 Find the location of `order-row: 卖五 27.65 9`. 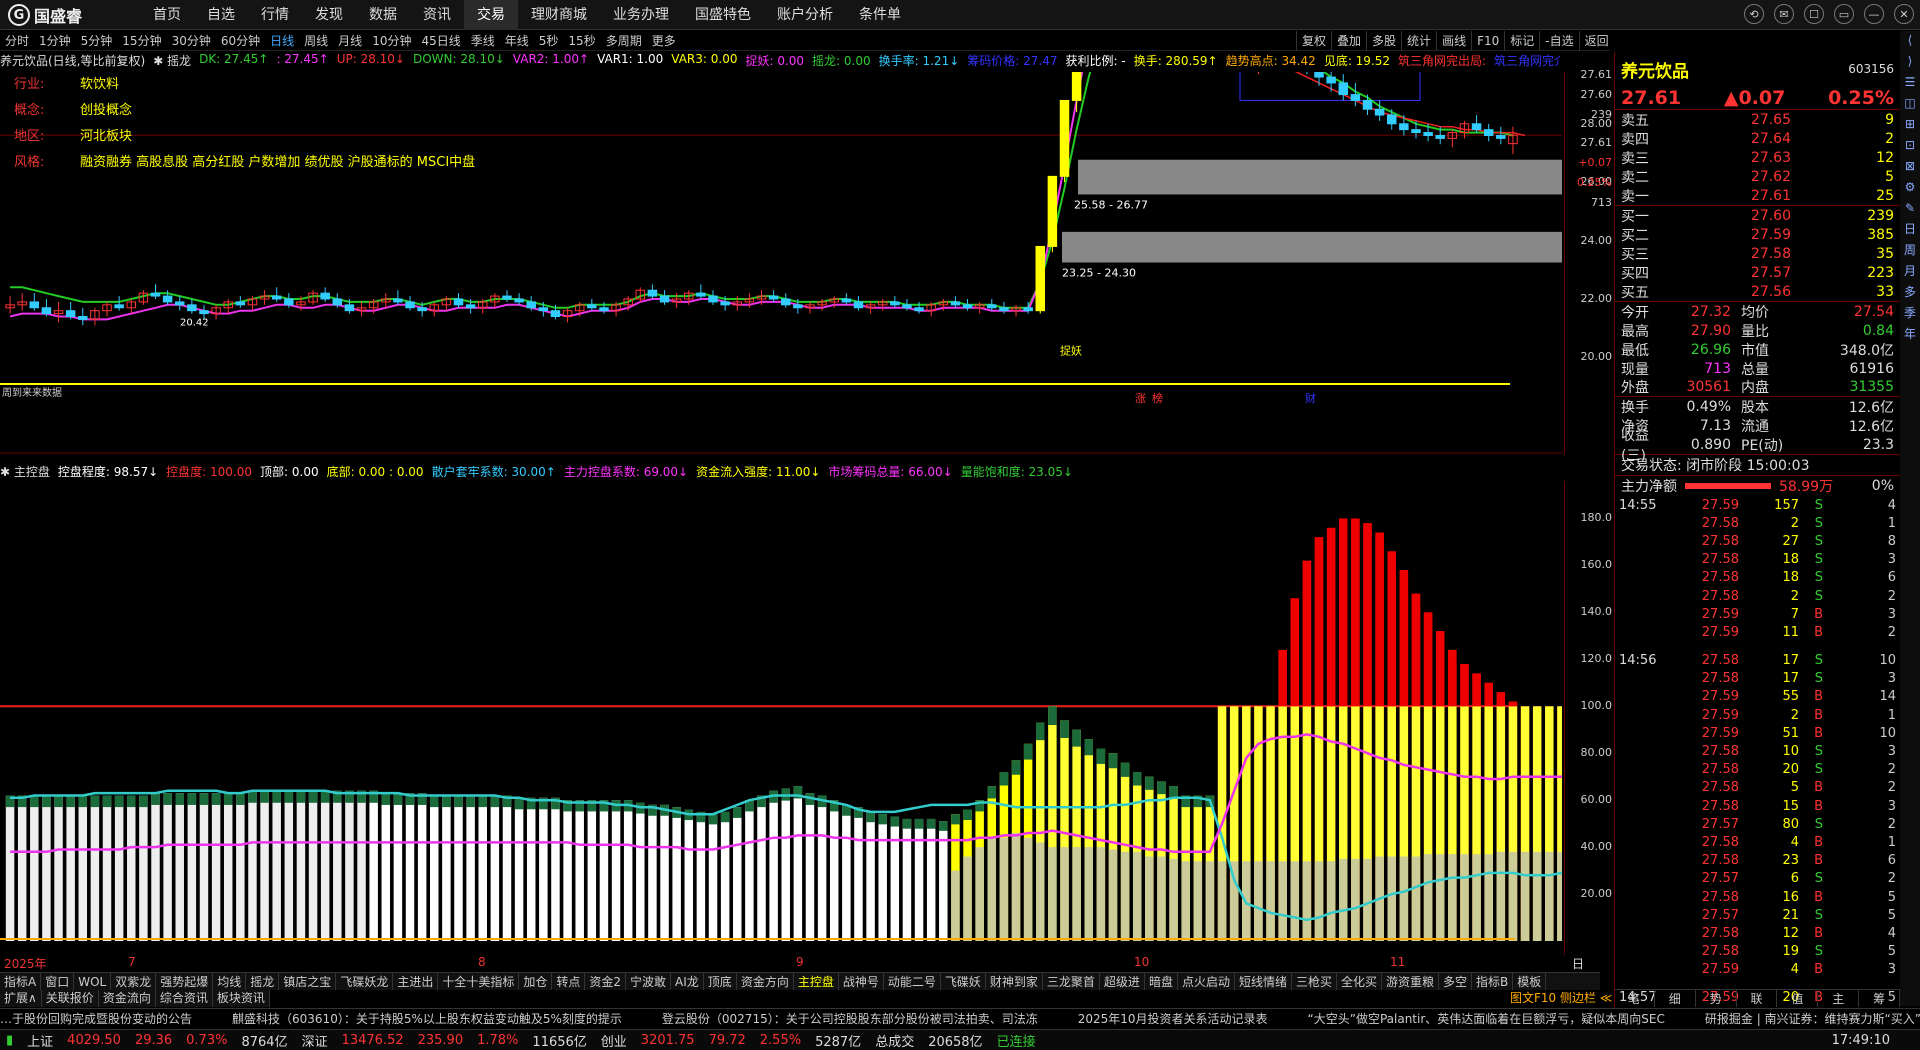

order-row: 卖五 27.65 9 is located at coordinates (1757, 119).